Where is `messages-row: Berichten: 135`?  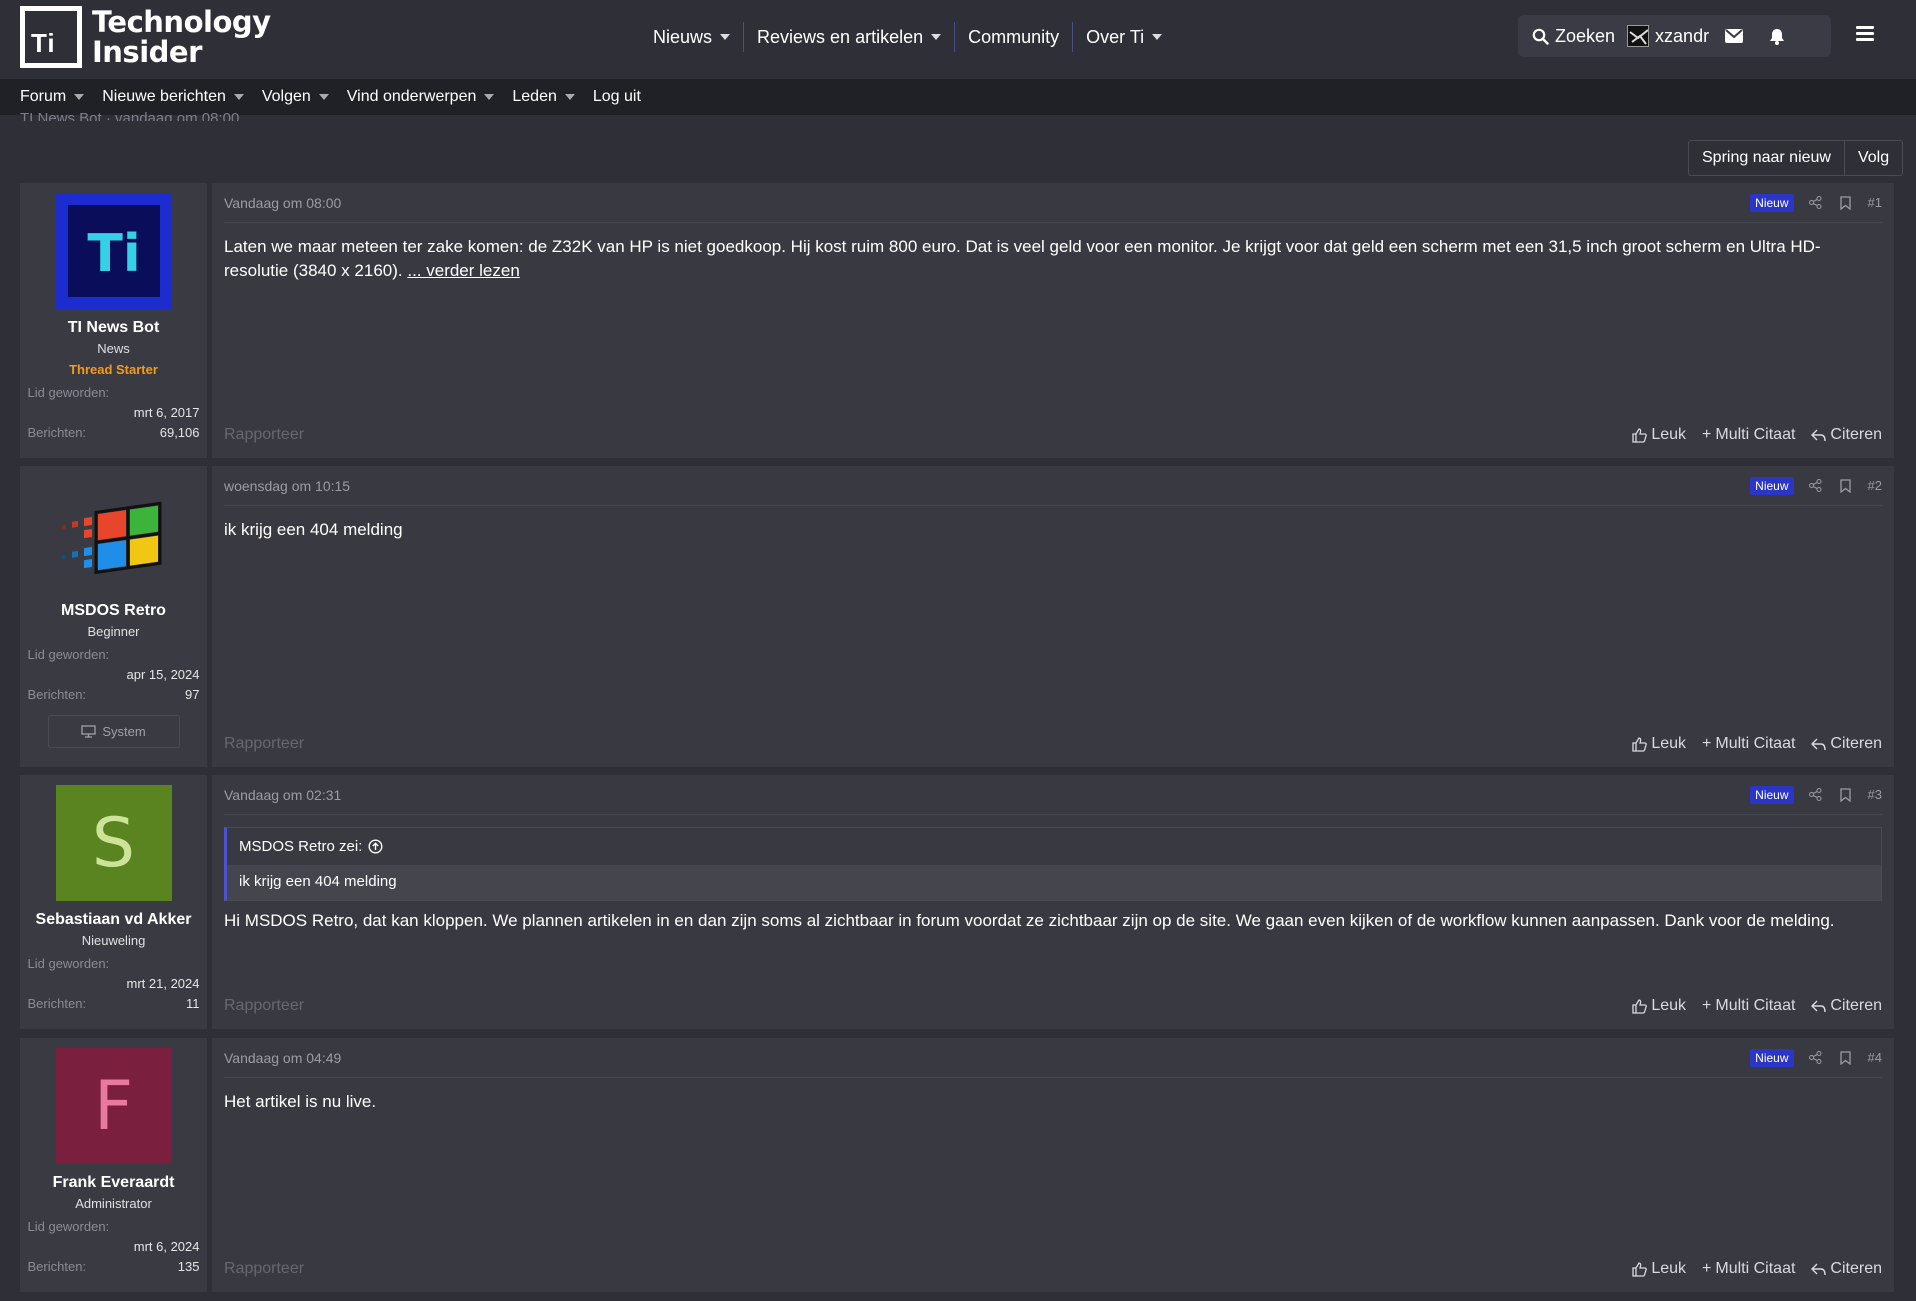
messages-row: Berichten: 135 is located at coordinates (114, 1267).